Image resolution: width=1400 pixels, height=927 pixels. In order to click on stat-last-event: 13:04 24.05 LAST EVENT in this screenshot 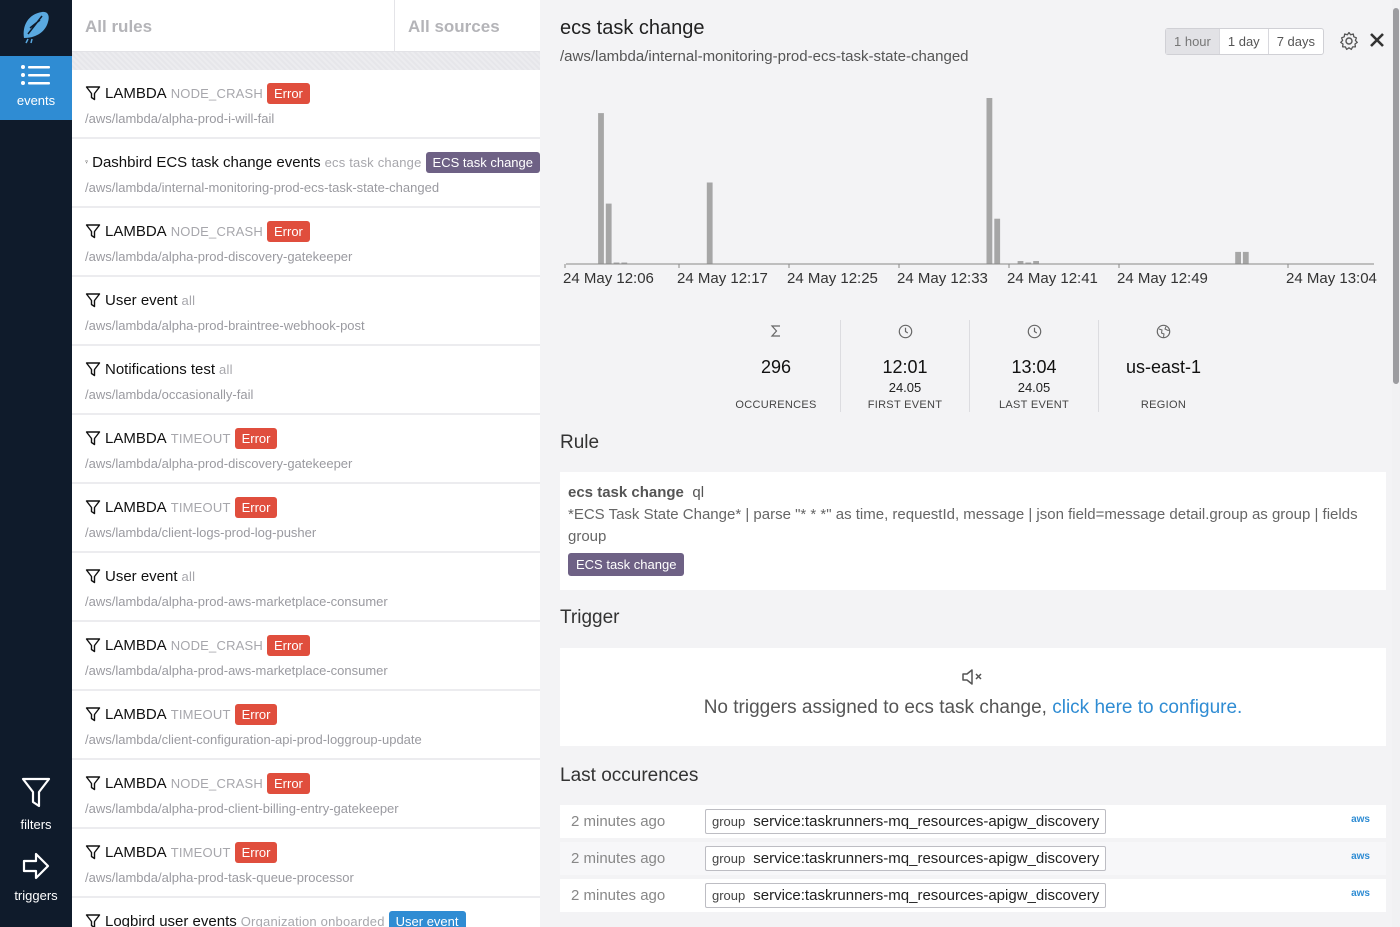, I will do `click(1034, 366)`.